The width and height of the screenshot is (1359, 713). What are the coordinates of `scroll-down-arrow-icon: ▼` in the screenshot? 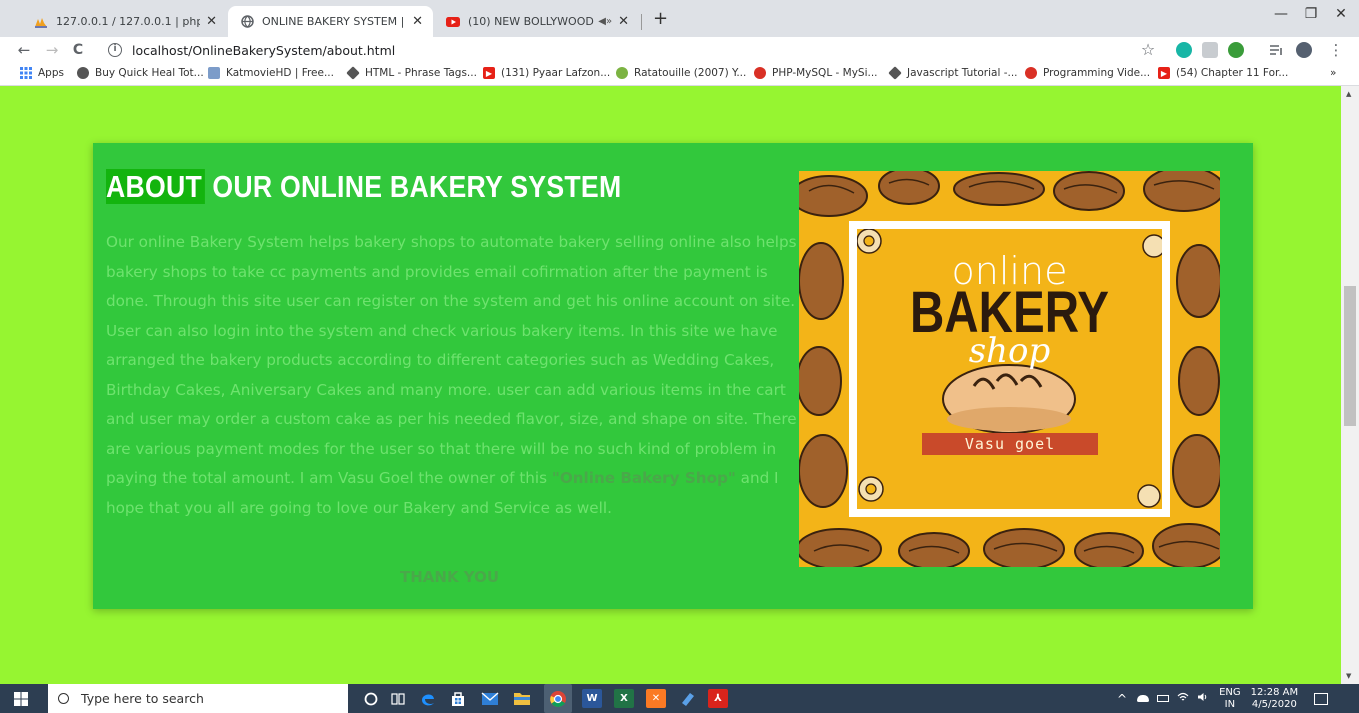 It's located at (1348, 676).